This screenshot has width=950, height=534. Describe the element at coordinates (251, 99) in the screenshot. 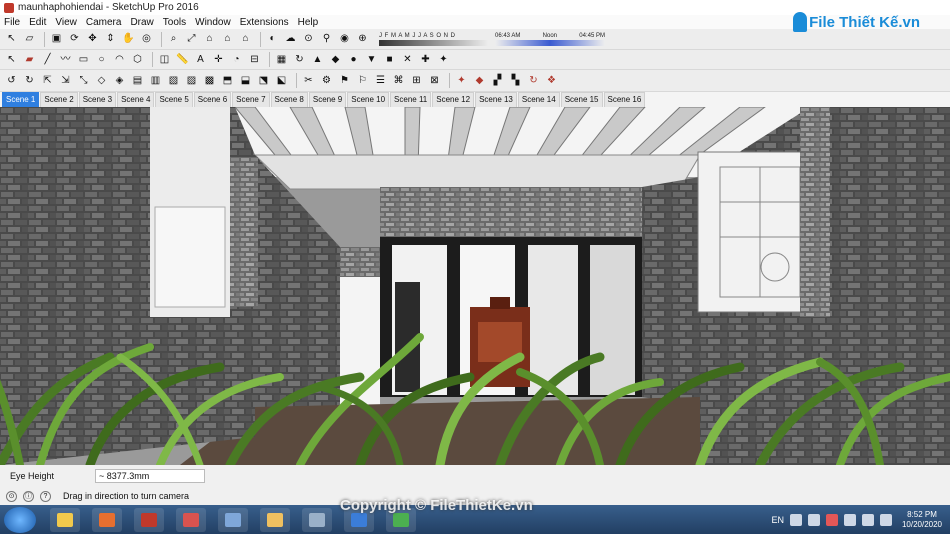

I see `tab-scene-7: Scene 7` at that location.